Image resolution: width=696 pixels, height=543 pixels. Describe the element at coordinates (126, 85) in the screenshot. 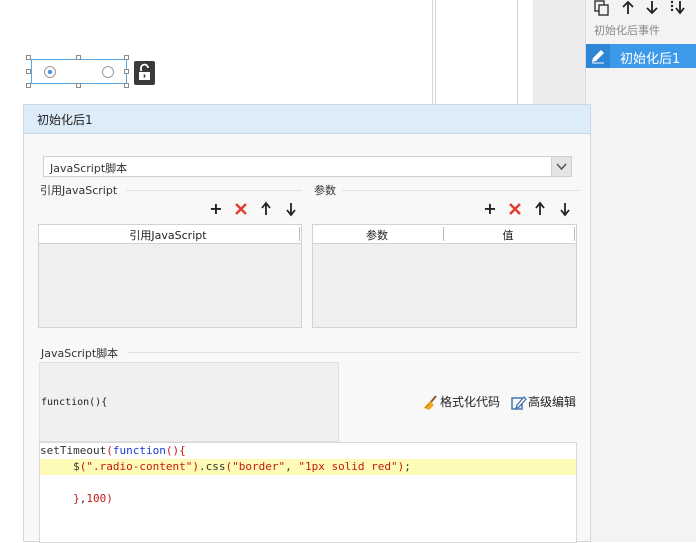

I see `resize-handle-br` at that location.